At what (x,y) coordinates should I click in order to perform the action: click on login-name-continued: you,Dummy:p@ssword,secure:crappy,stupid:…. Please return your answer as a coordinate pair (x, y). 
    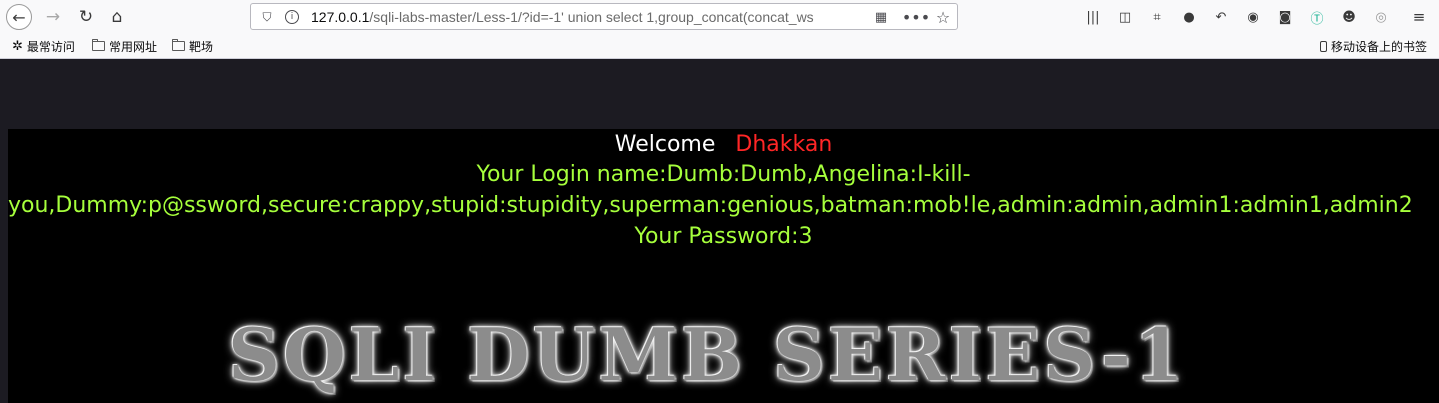
    Looking at the image, I should click on (710, 205).